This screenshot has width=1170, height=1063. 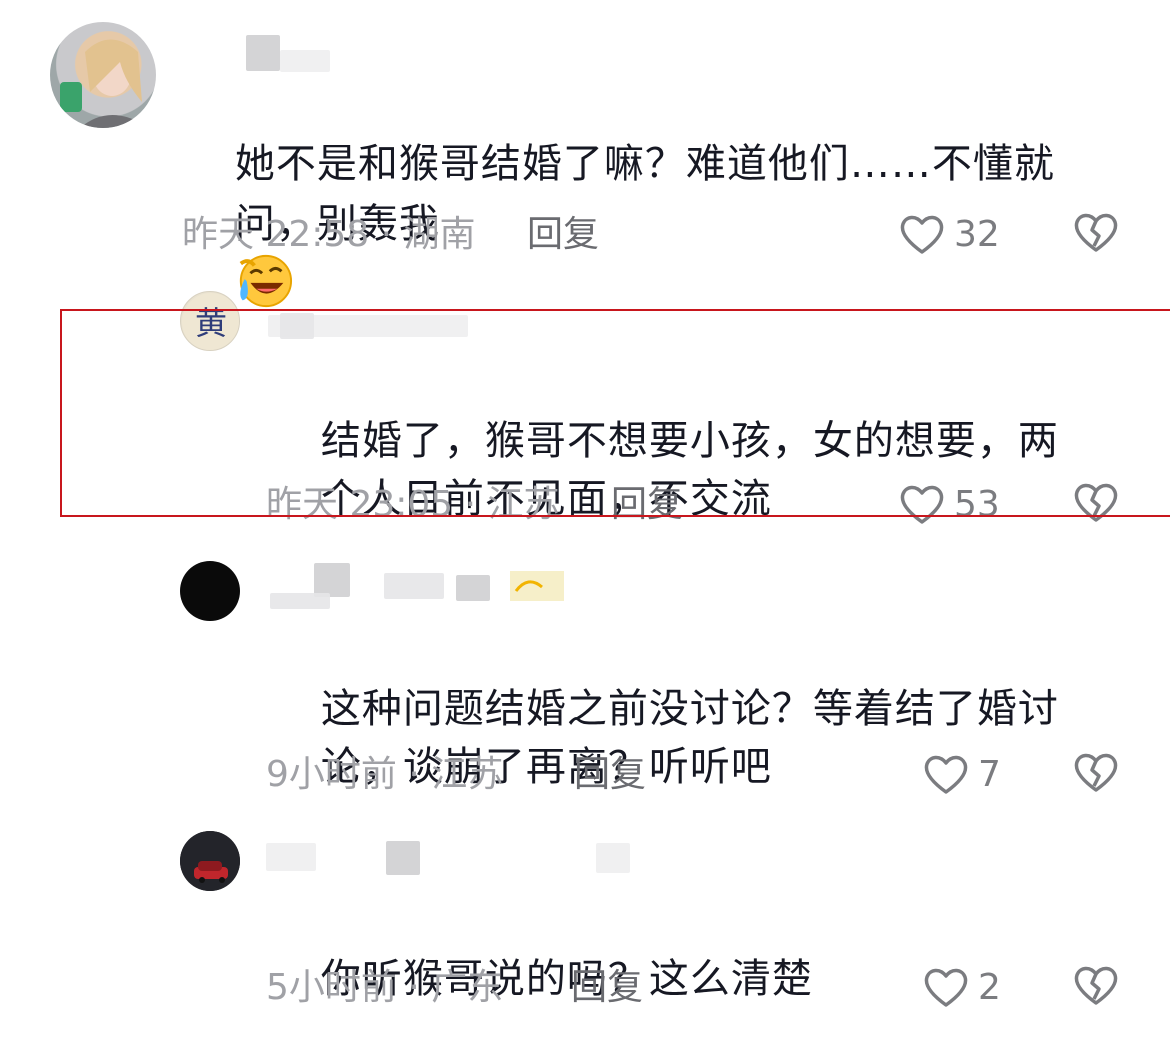 I want to click on avatar: 黄, so click(x=210, y=321).